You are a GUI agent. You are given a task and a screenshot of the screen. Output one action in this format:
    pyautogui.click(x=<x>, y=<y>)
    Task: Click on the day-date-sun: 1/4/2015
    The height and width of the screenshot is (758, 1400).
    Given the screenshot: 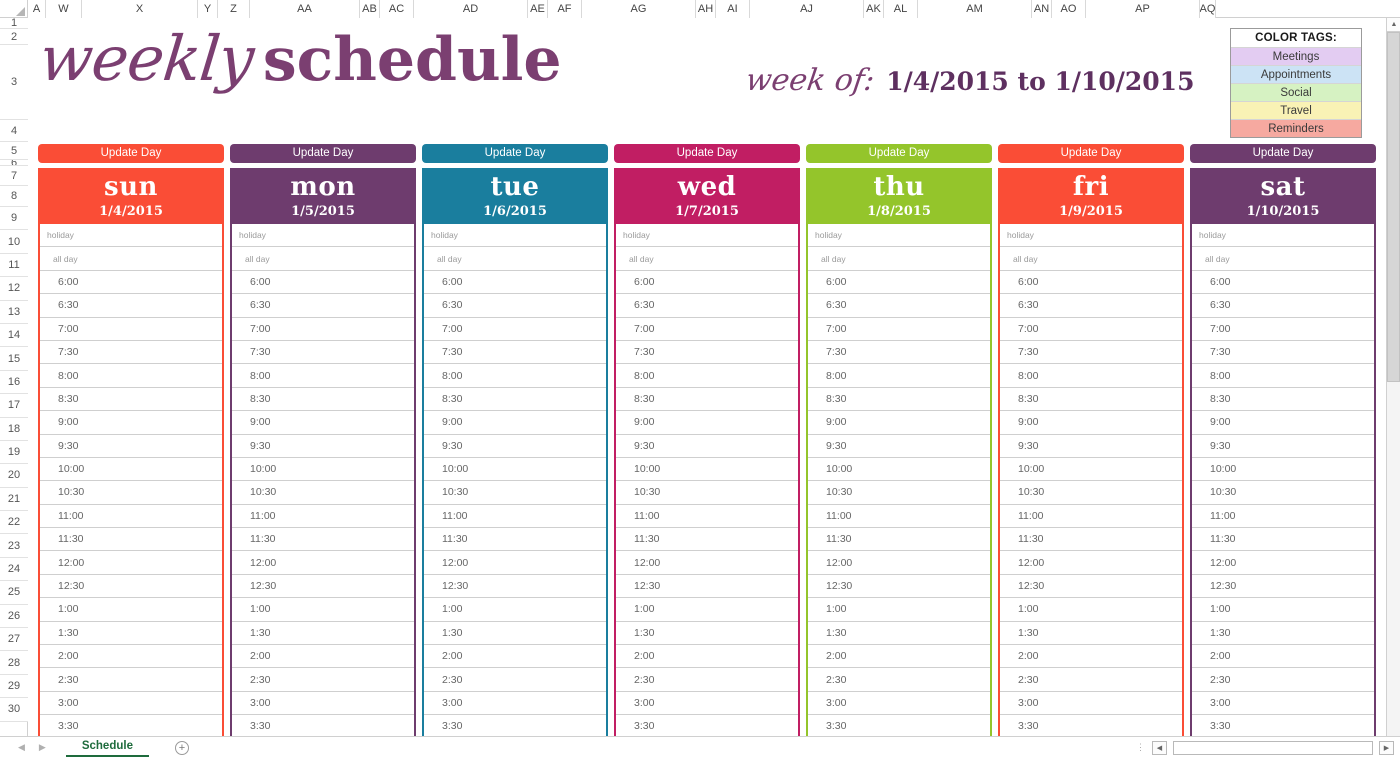 What is the action you would take?
    pyautogui.click(x=131, y=211)
    